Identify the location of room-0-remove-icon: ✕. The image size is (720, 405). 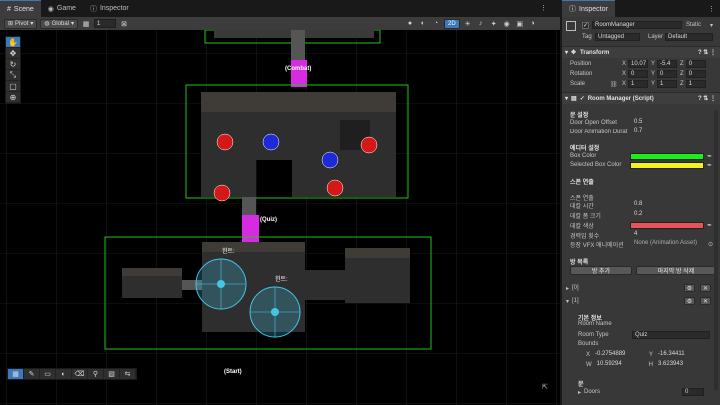
(705, 288).